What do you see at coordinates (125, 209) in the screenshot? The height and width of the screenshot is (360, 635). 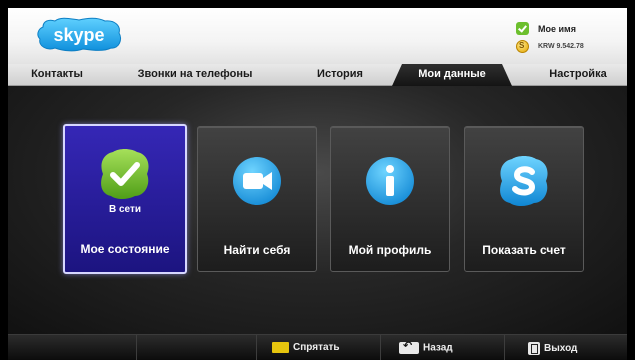 I see `status-sublabel: В сети` at bounding box center [125, 209].